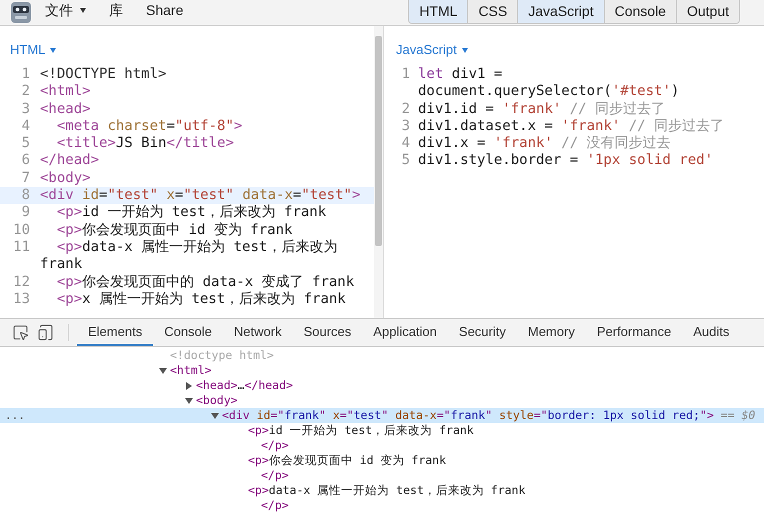  Describe the element at coordinates (188, 332) in the screenshot. I see `devtools-tab: Console` at that location.